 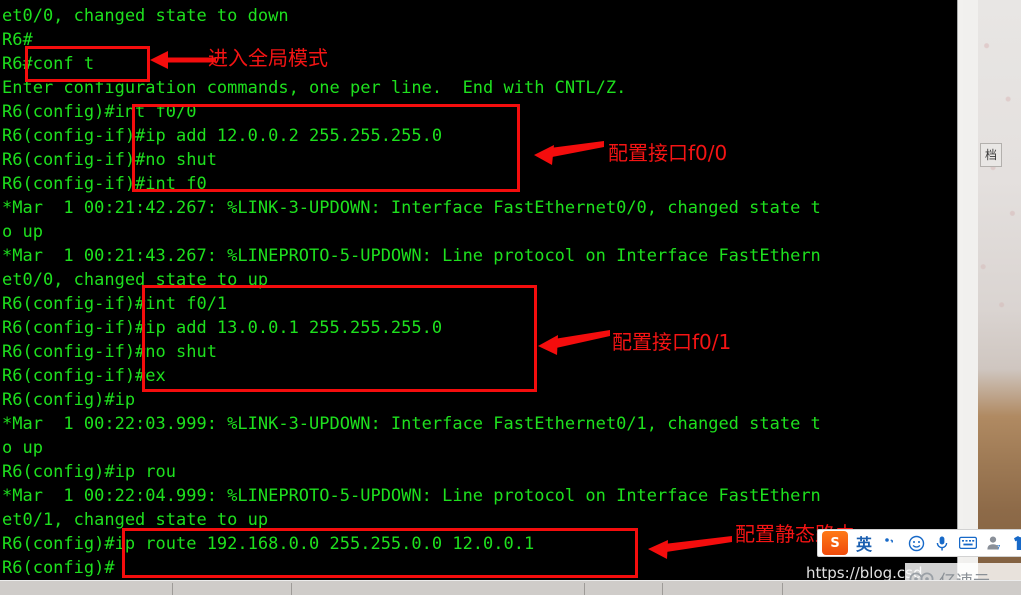 What do you see at coordinates (380, 553) in the screenshot?
I see `highlight-box-static-route` at bounding box center [380, 553].